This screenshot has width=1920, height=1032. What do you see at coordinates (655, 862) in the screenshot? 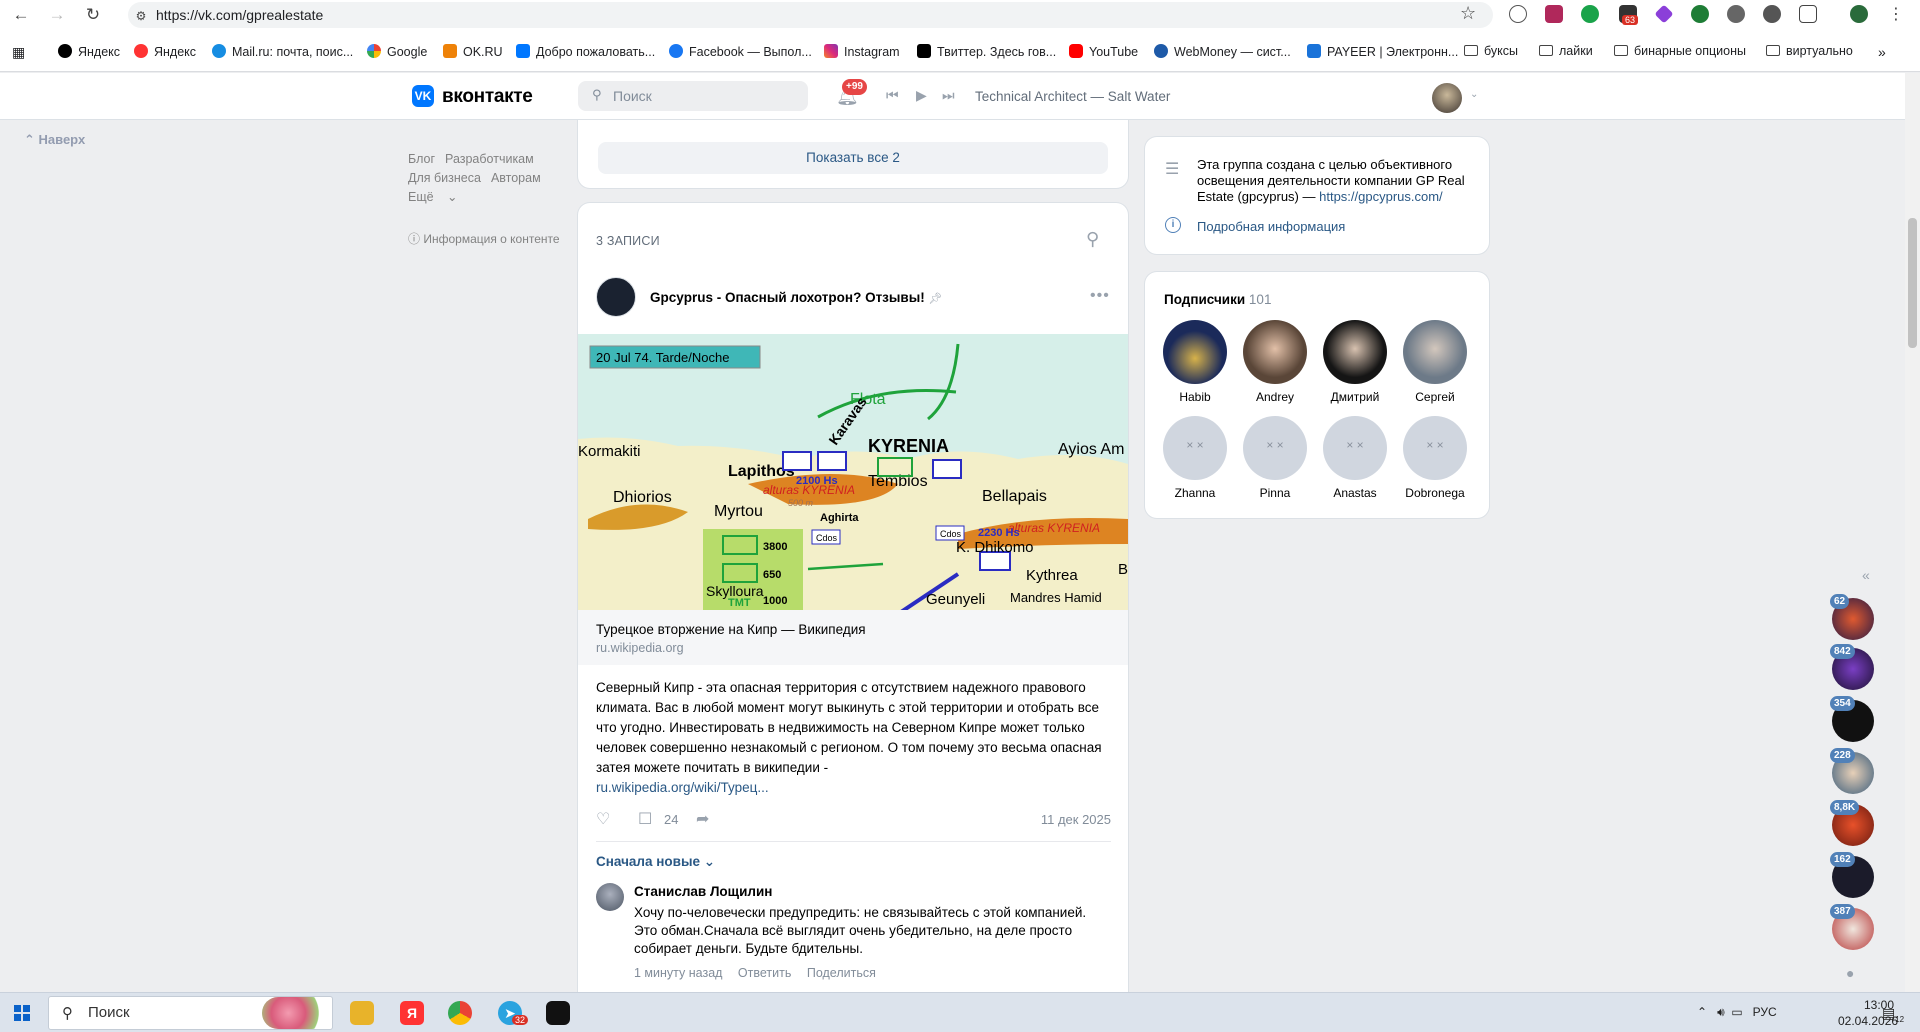
I see `comments-sort-dropdown: Сначала новые ⌄` at bounding box center [655, 862].